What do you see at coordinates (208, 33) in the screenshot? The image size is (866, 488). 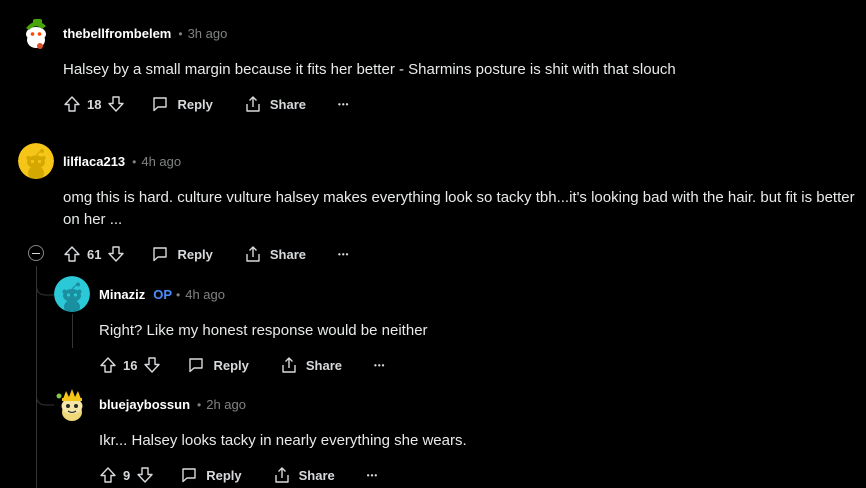 I see `timestamp: 3h ago` at bounding box center [208, 33].